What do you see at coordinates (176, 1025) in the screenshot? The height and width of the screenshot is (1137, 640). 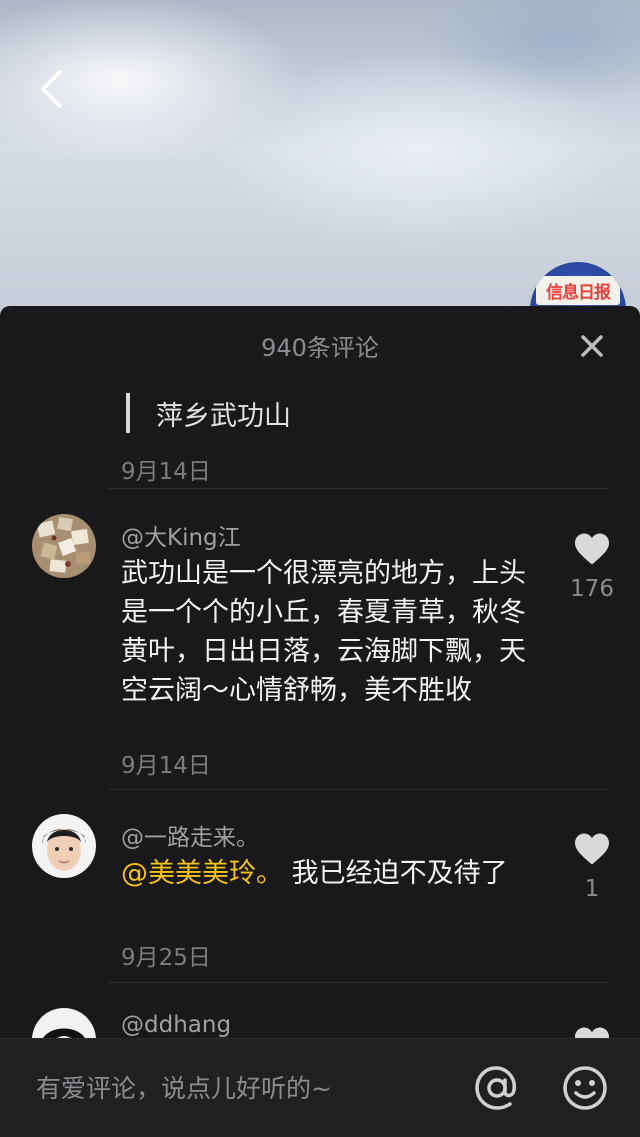 I see `comment-username: @ddhang` at bounding box center [176, 1025].